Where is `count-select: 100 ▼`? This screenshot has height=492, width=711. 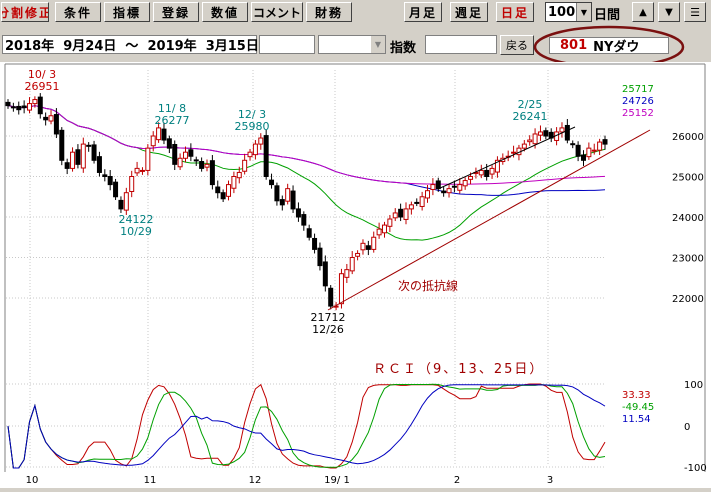 count-select: 100 ▼ is located at coordinates (568, 12).